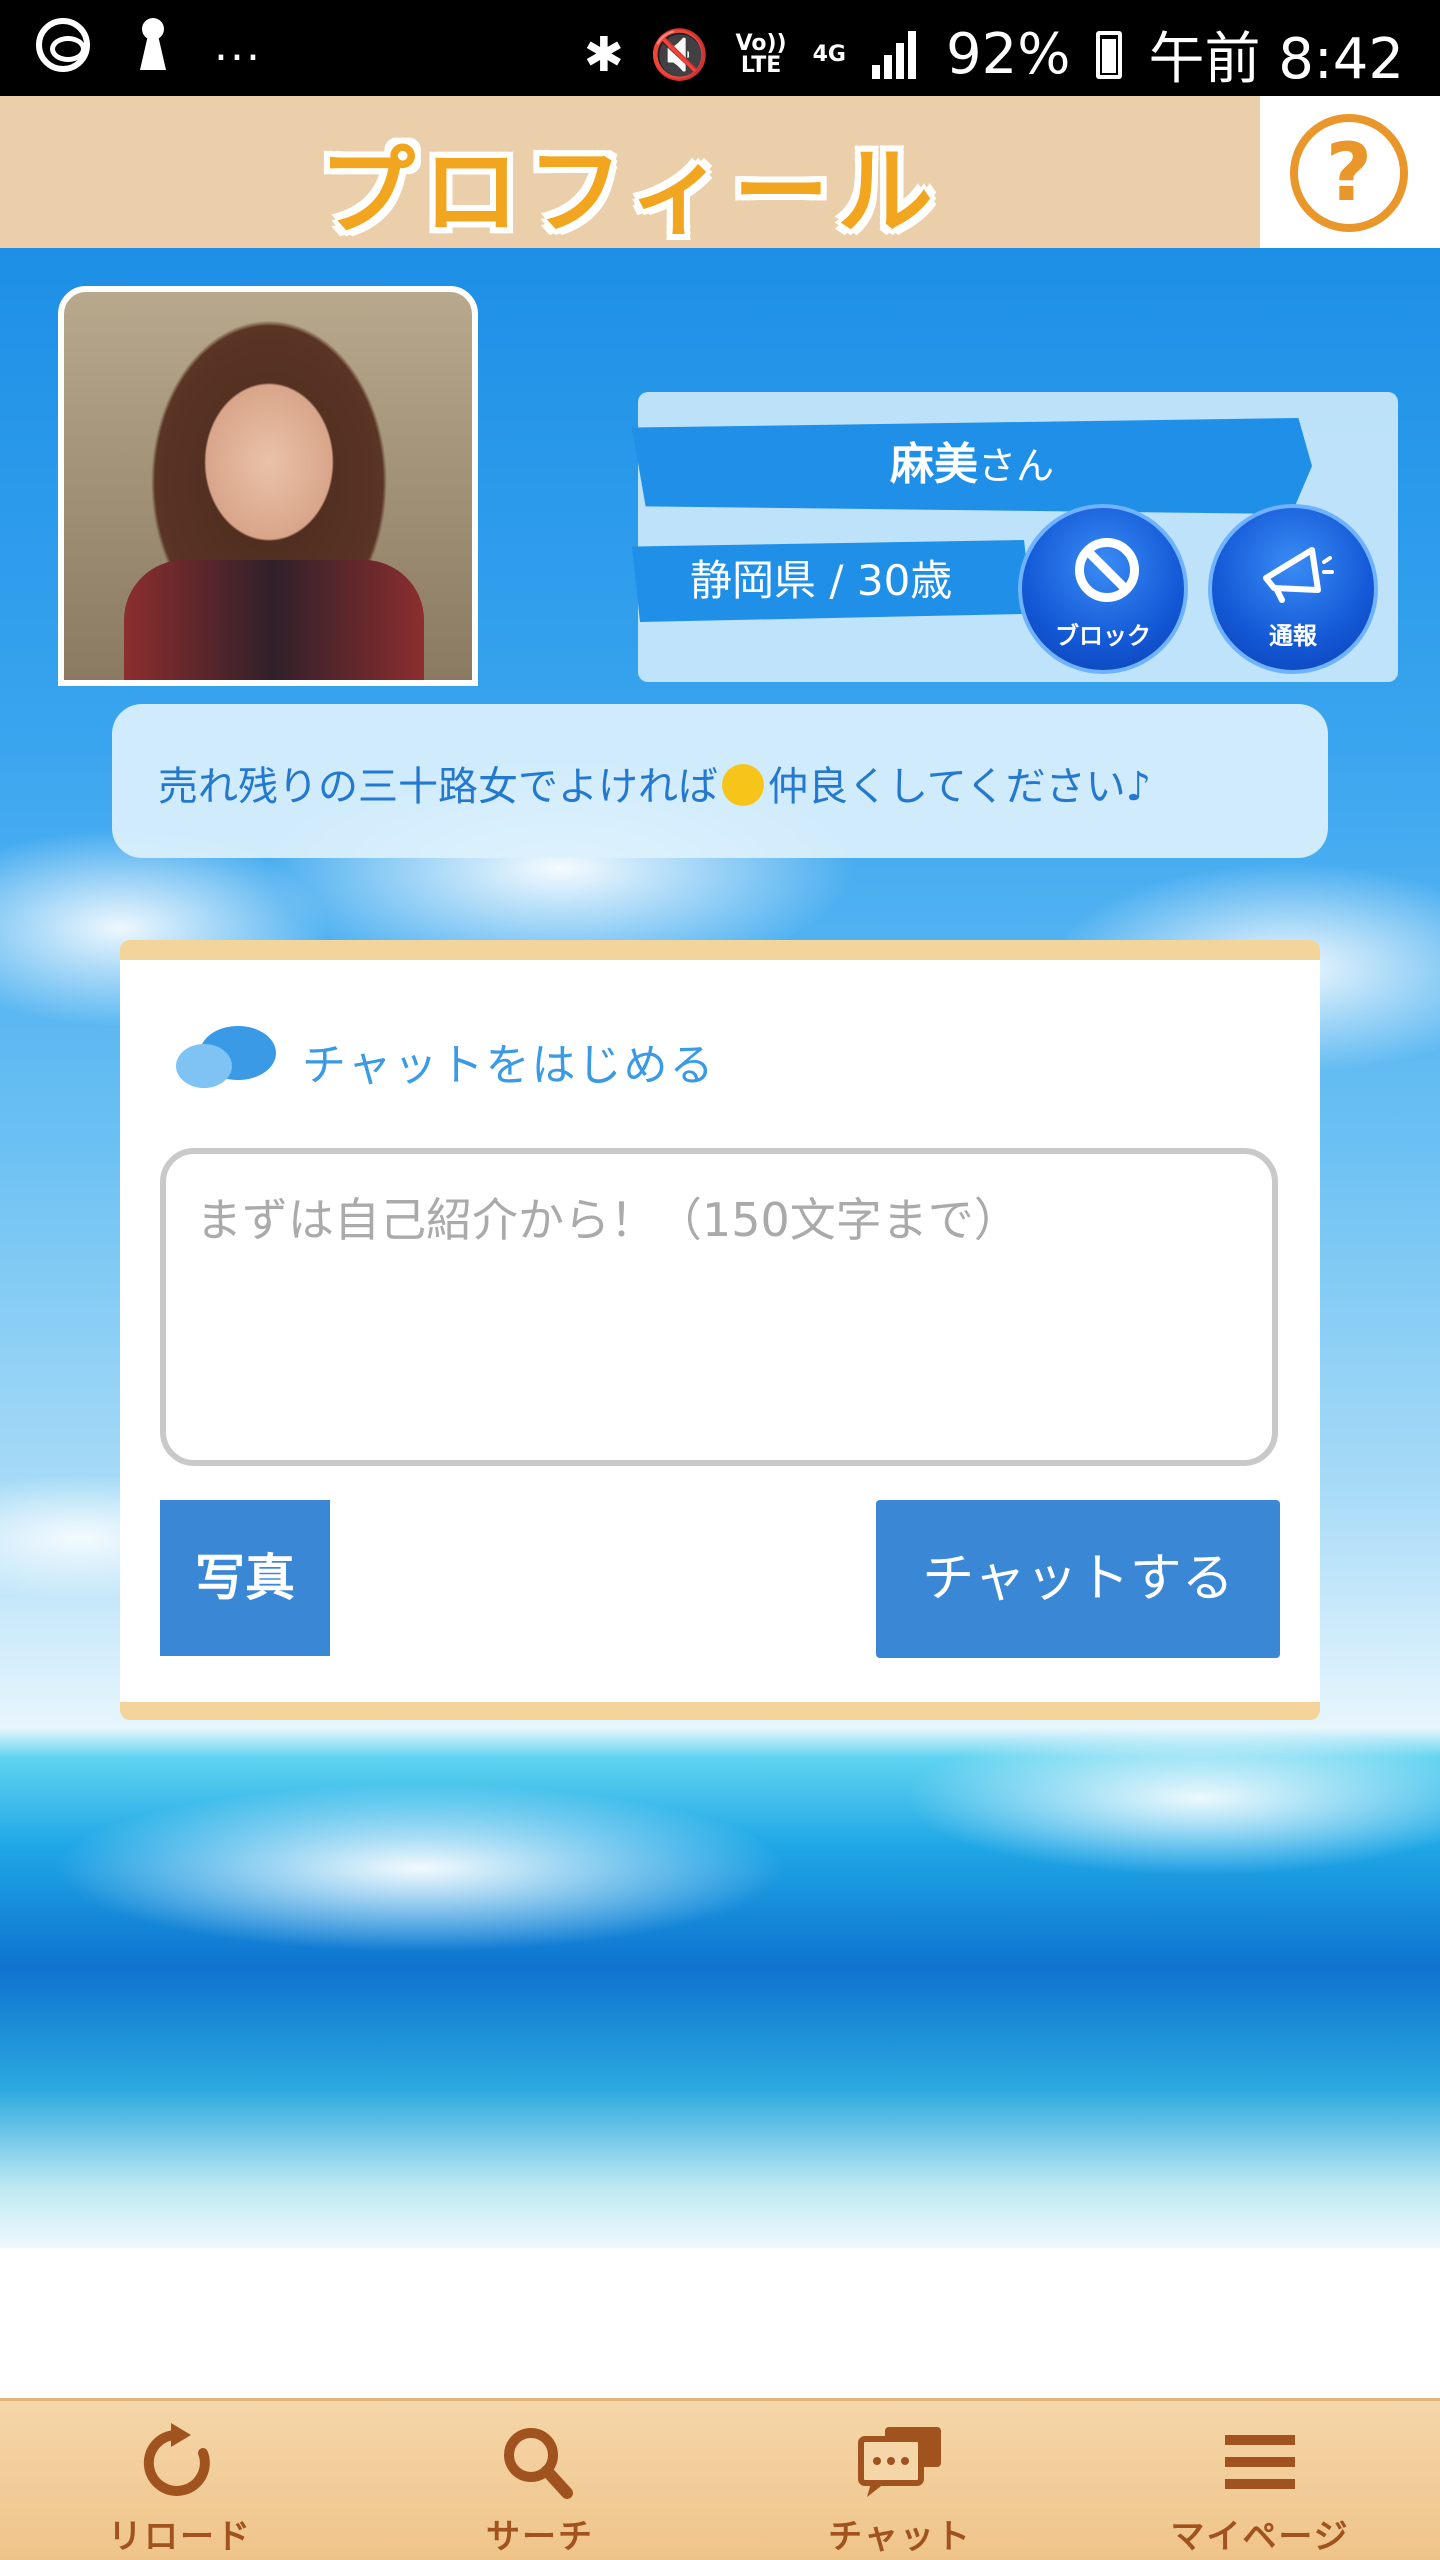 The image size is (1440, 2560). What do you see at coordinates (538, 2463) in the screenshot?
I see `search-icon` at bounding box center [538, 2463].